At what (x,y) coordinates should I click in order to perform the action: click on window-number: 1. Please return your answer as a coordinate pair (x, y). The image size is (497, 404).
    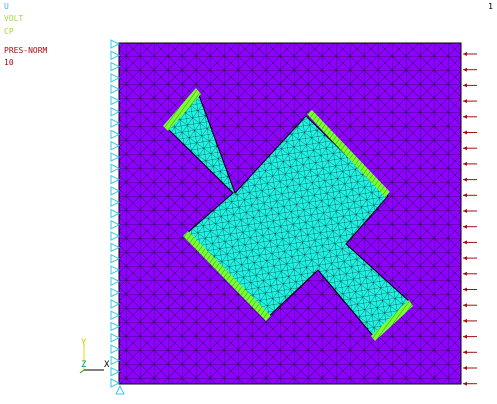
    Looking at the image, I should click on (490, 6).